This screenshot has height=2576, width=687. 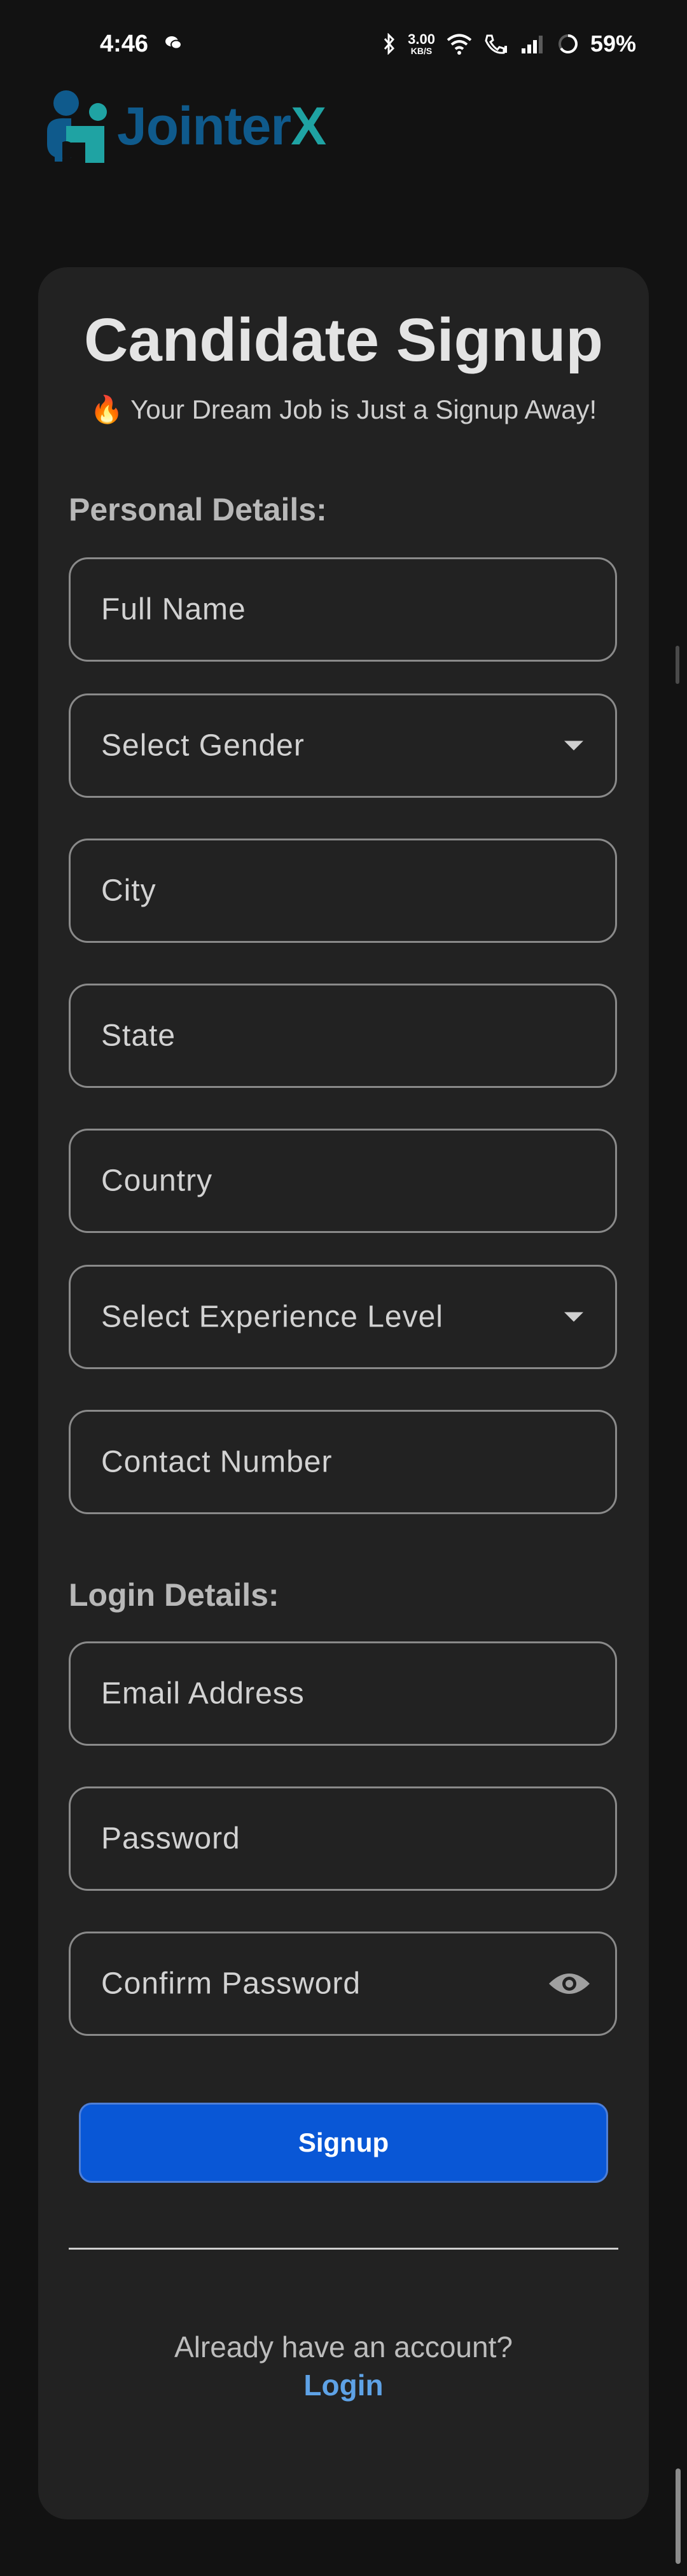 What do you see at coordinates (343, 1693) in the screenshot?
I see `email-field: Email Address` at bounding box center [343, 1693].